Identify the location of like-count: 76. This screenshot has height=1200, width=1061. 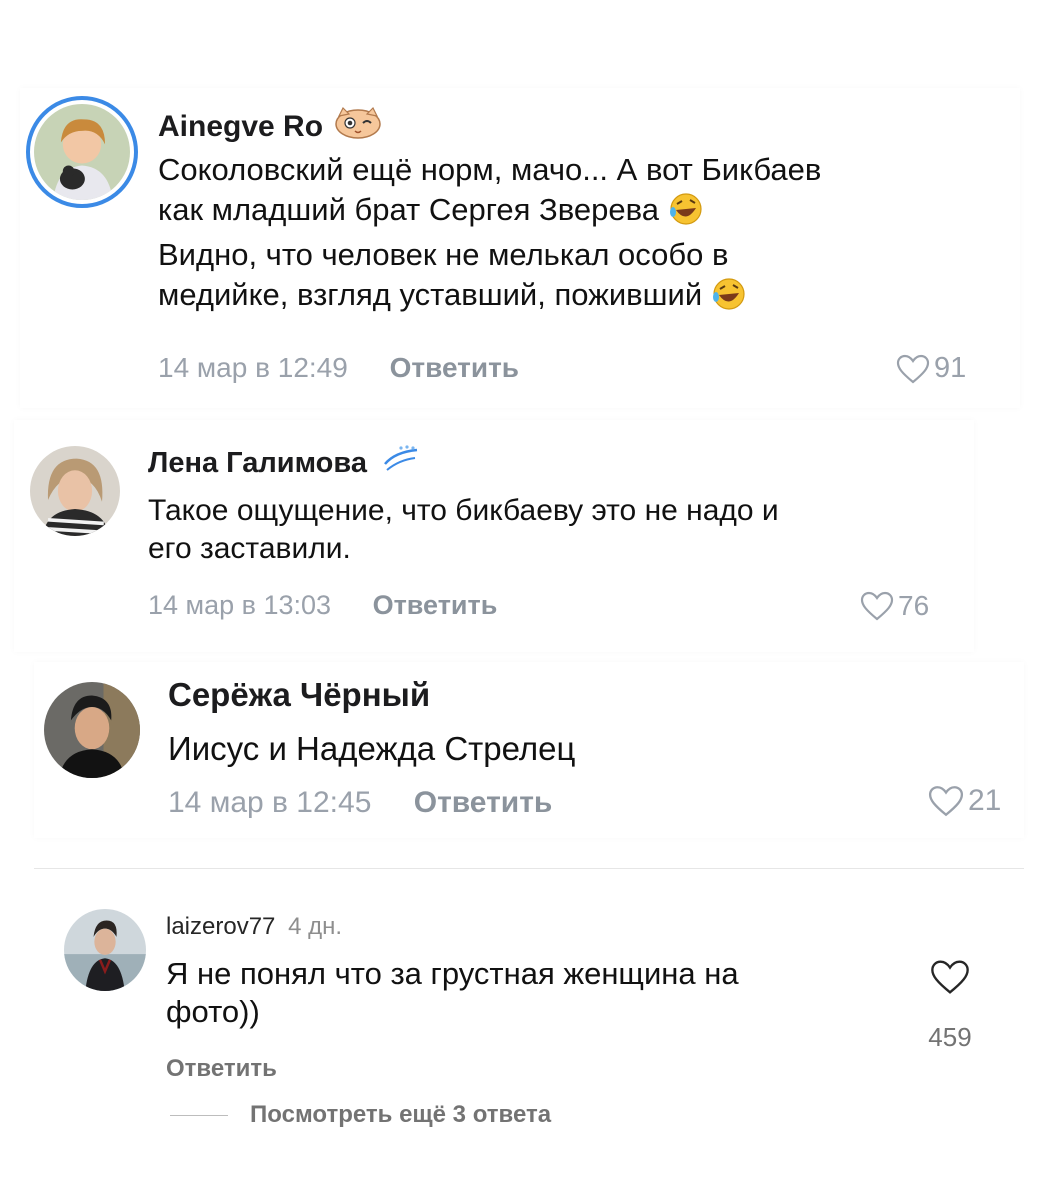
(914, 605).